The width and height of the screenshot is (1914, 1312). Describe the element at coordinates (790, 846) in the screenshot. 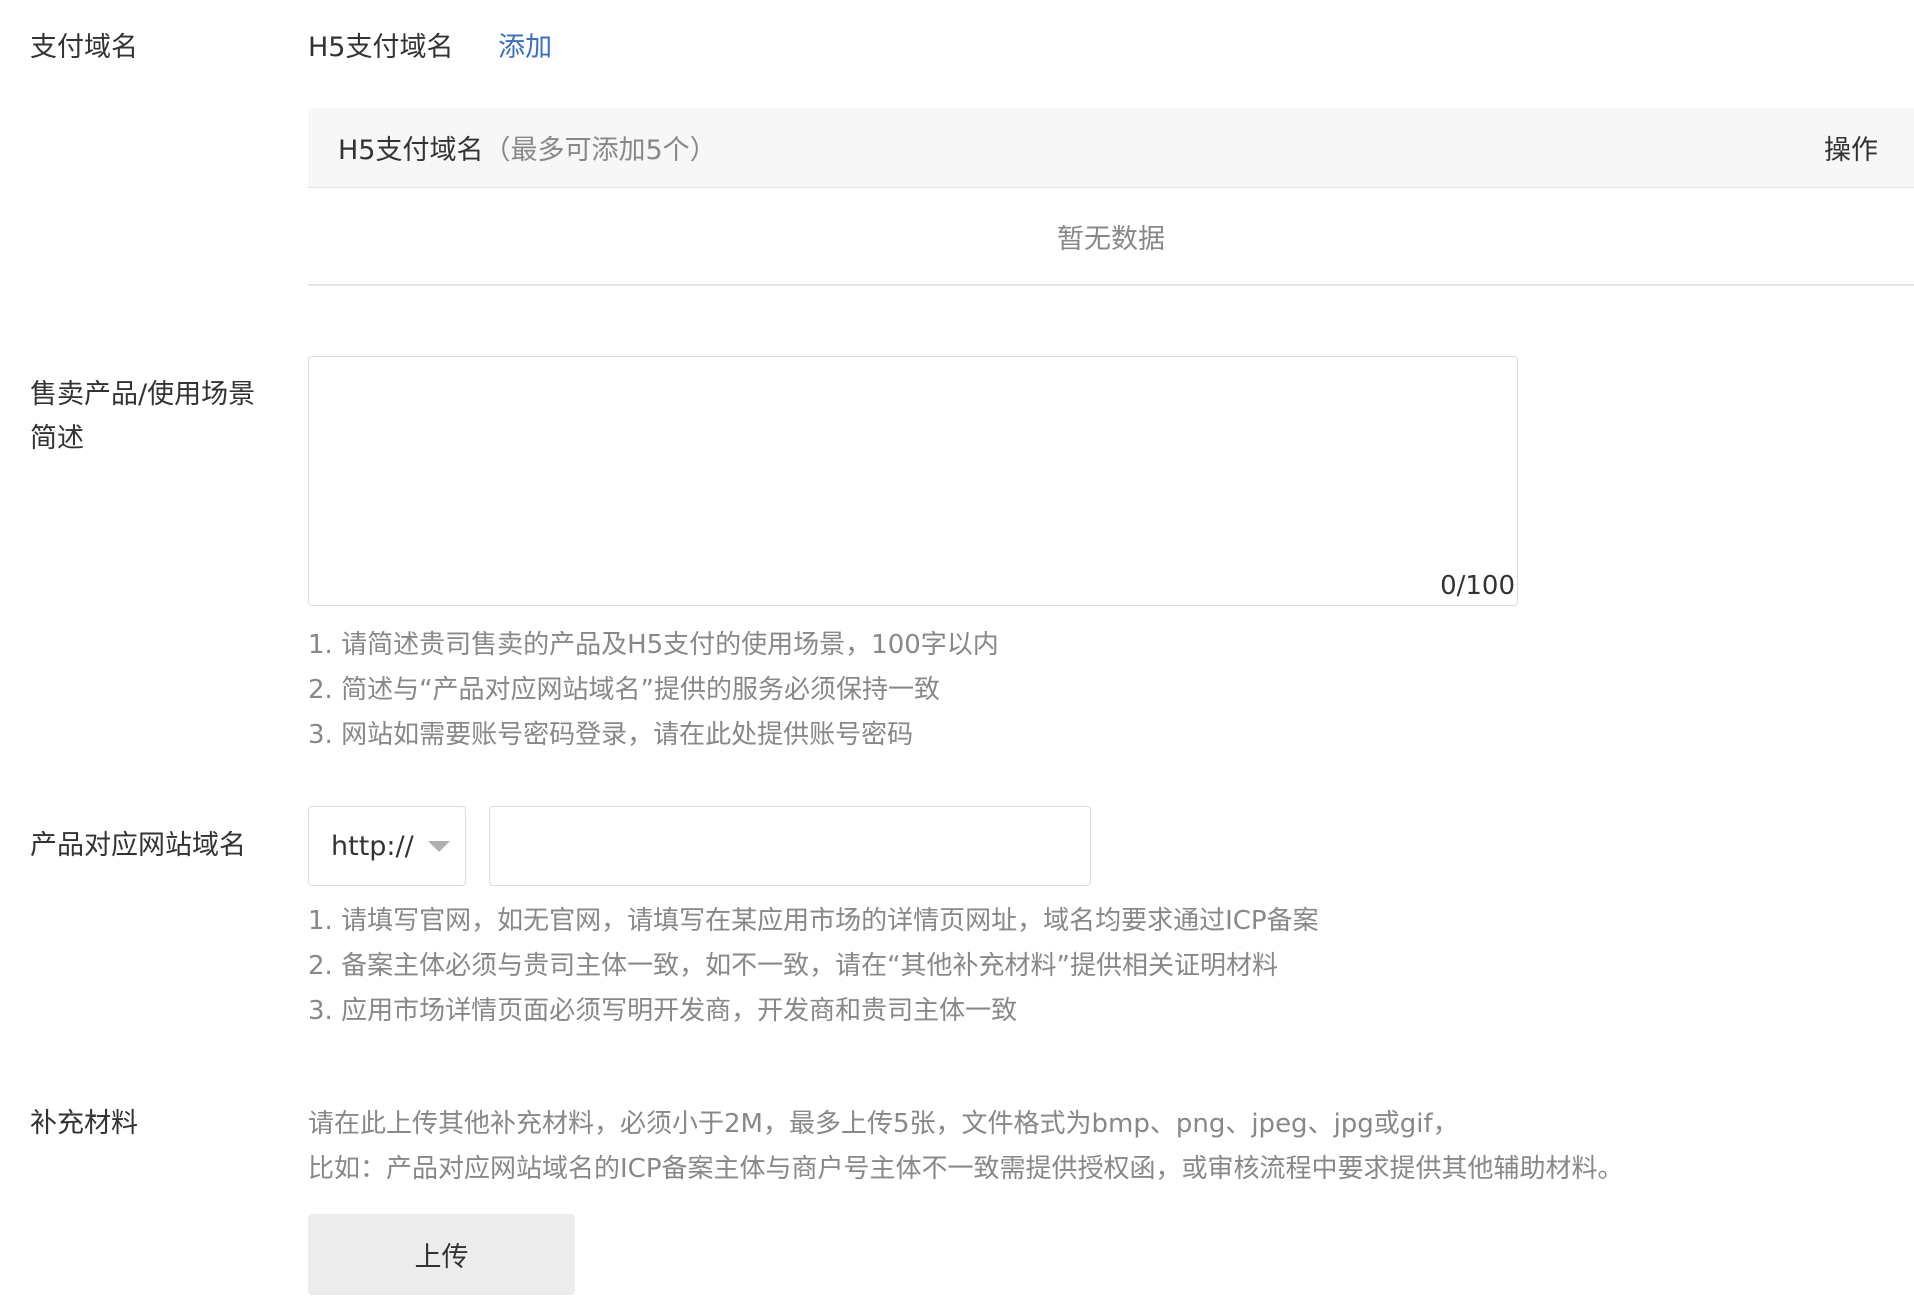

I see `site-domain-input` at that location.